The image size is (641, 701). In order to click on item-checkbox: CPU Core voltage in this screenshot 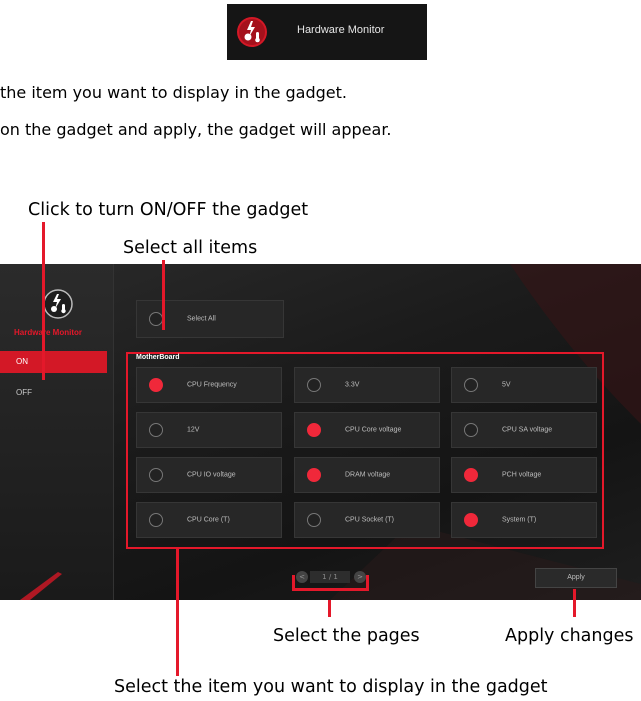, I will do `click(367, 430)`.